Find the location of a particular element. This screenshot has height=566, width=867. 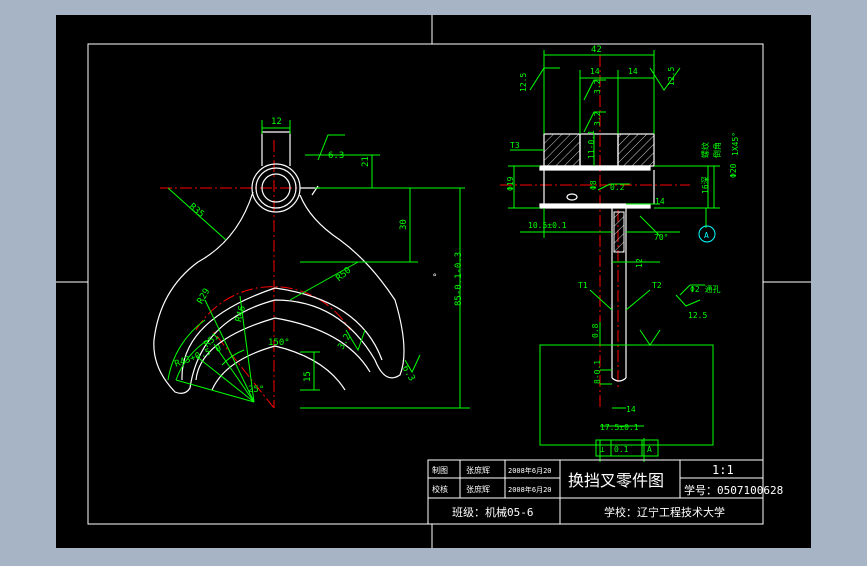

dim-12: 12 is located at coordinates (639, 263).